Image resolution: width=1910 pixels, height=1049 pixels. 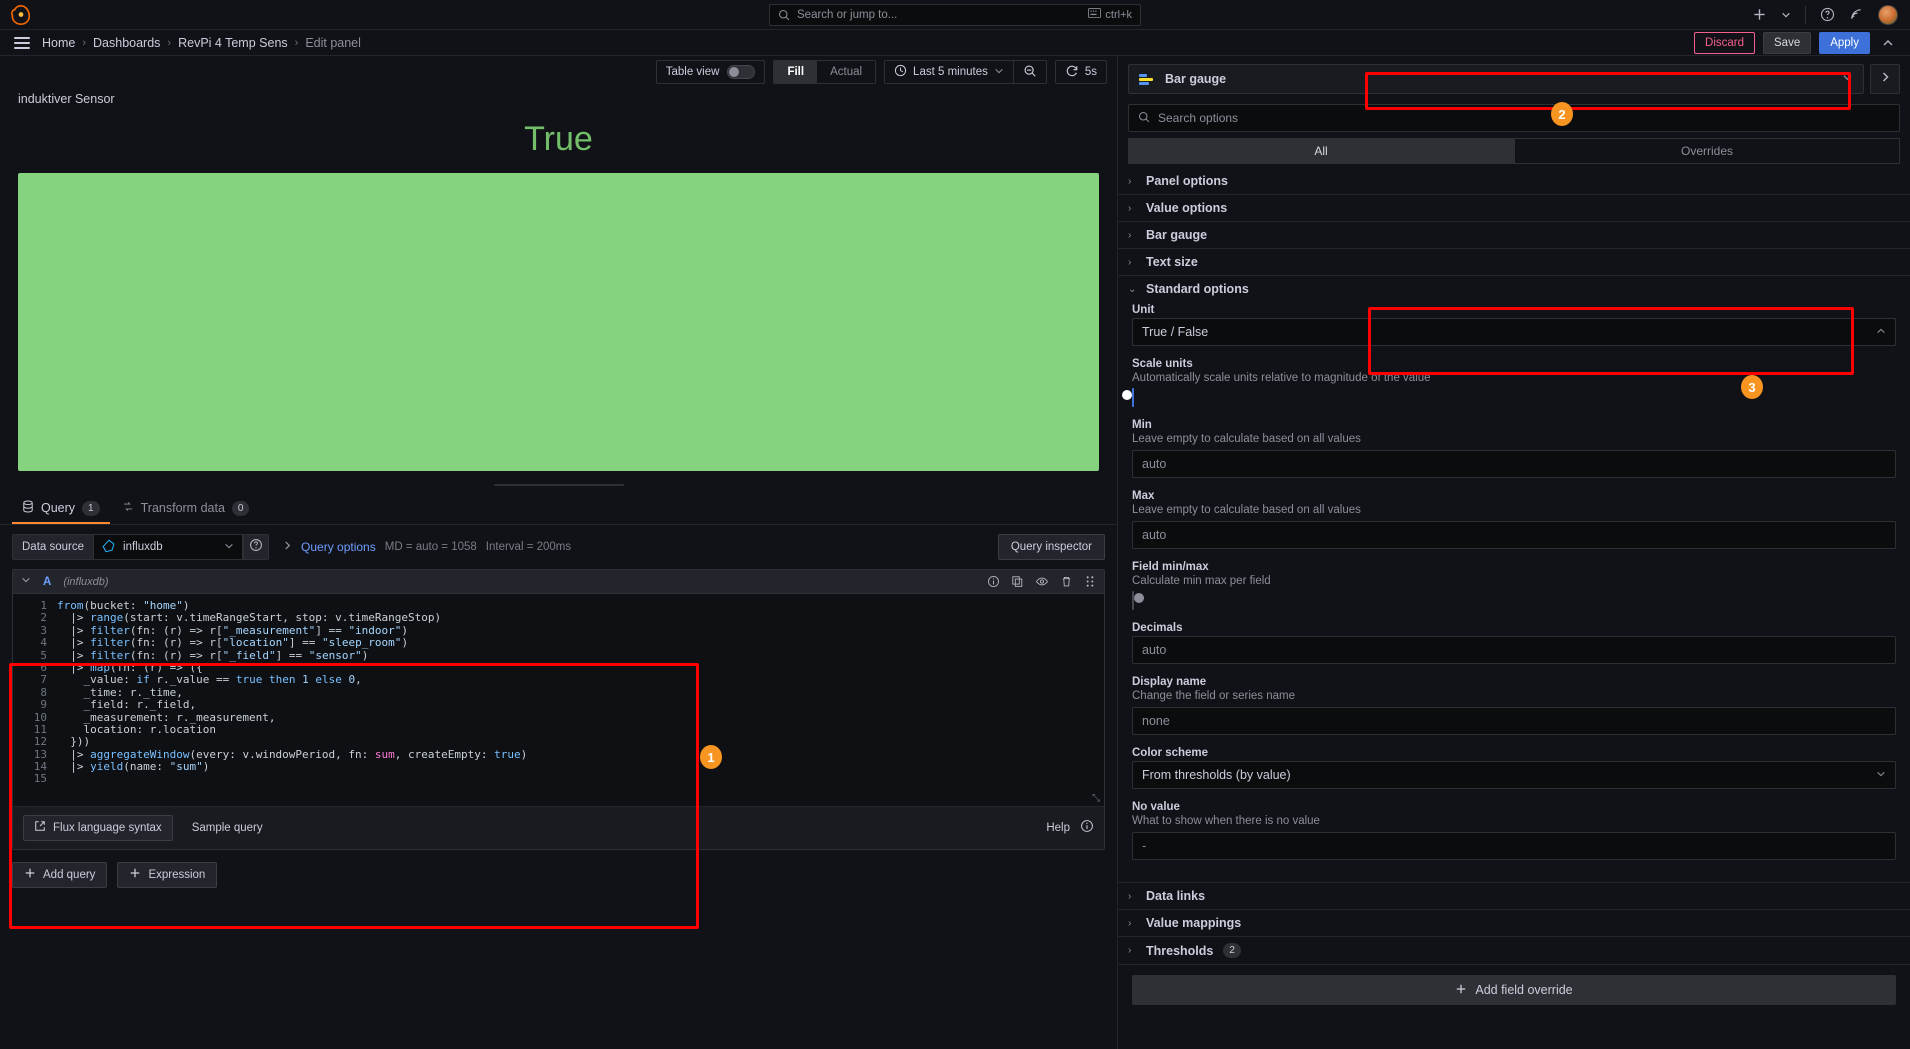 What do you see at coordinates (1759, 14) in the screenshot?
I see `plus-icon` at bounding box center [1759, 14].